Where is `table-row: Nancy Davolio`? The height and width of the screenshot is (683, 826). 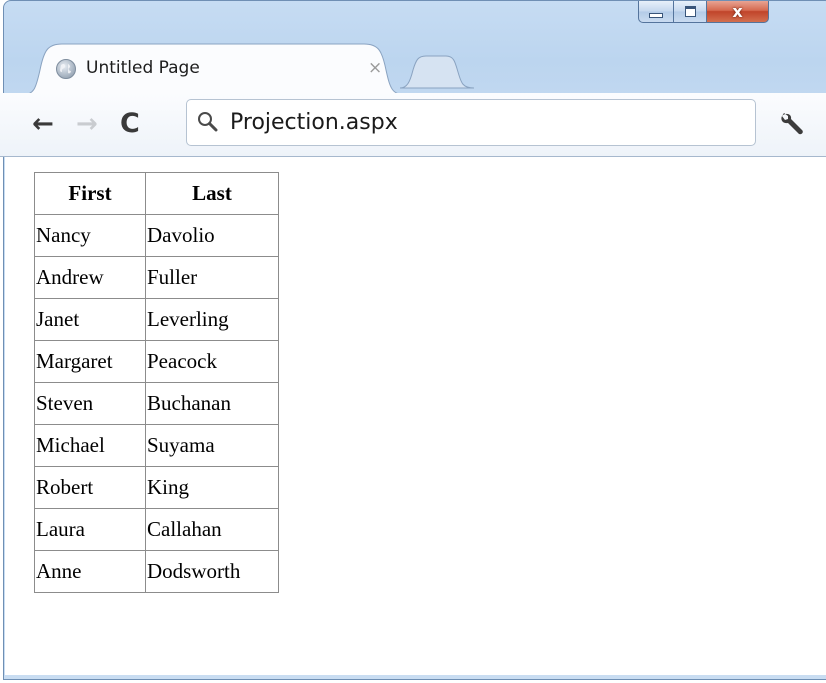
table-row: Nancy Davolio is located at coordinates (156, 235).